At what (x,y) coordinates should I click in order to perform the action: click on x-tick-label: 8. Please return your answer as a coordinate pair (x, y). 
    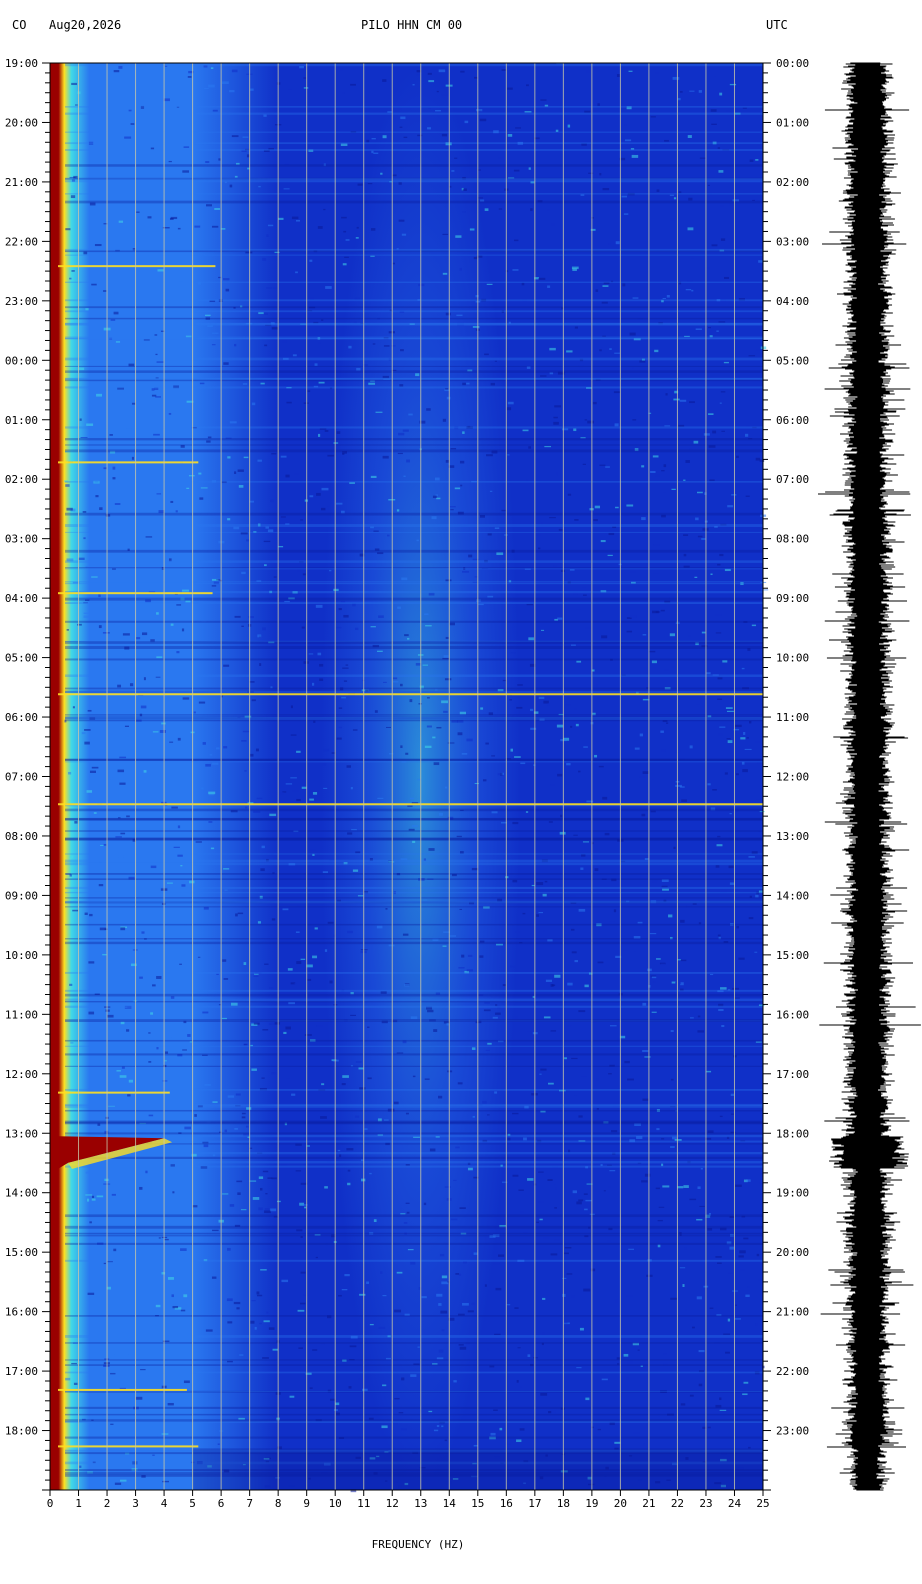
    Looking at the image, I should click on (278, 1503).